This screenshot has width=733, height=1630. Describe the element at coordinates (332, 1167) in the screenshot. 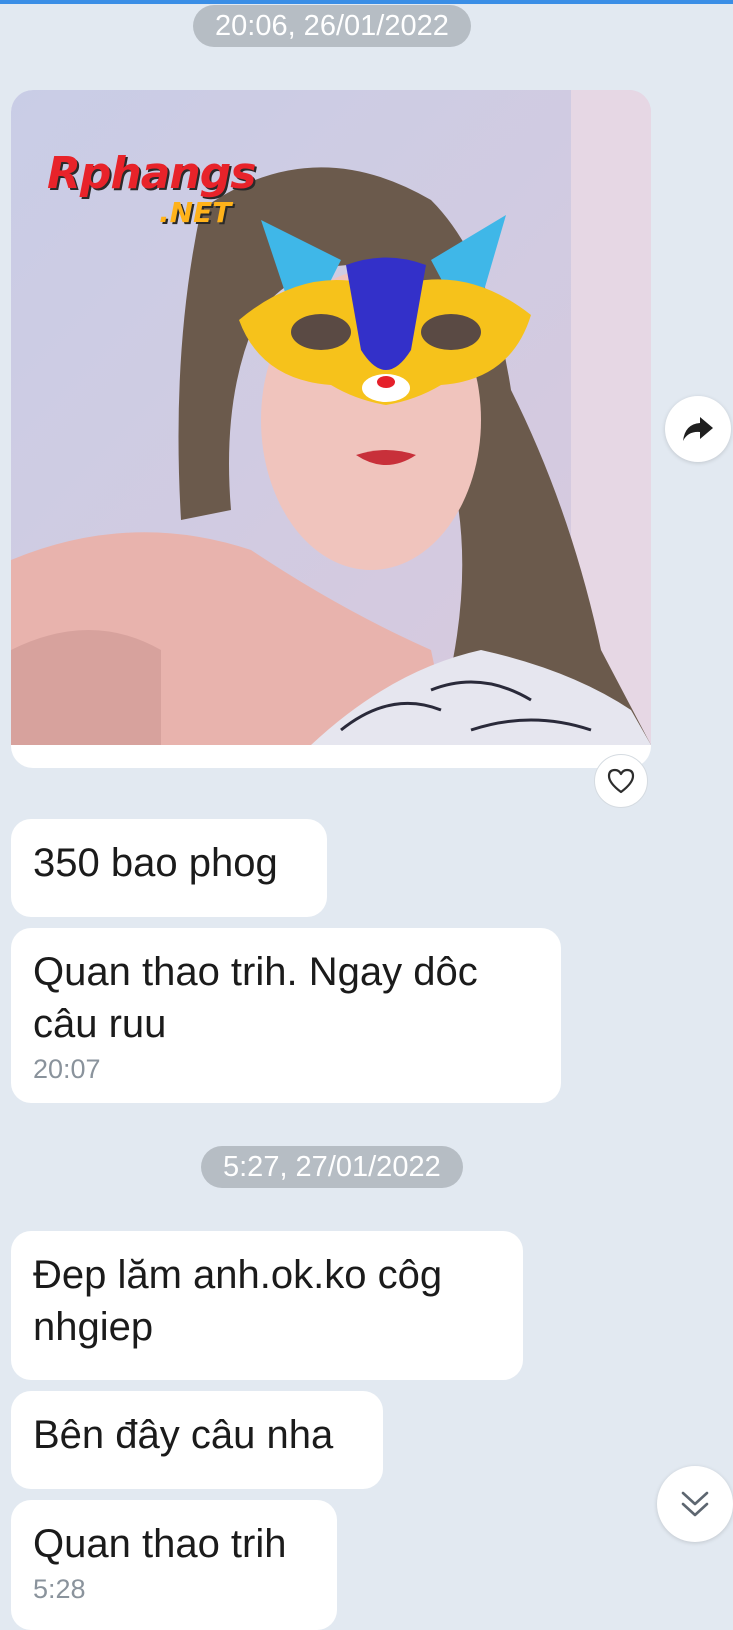

I see `date-separator: 5:27, 27/01/2022` at that location.